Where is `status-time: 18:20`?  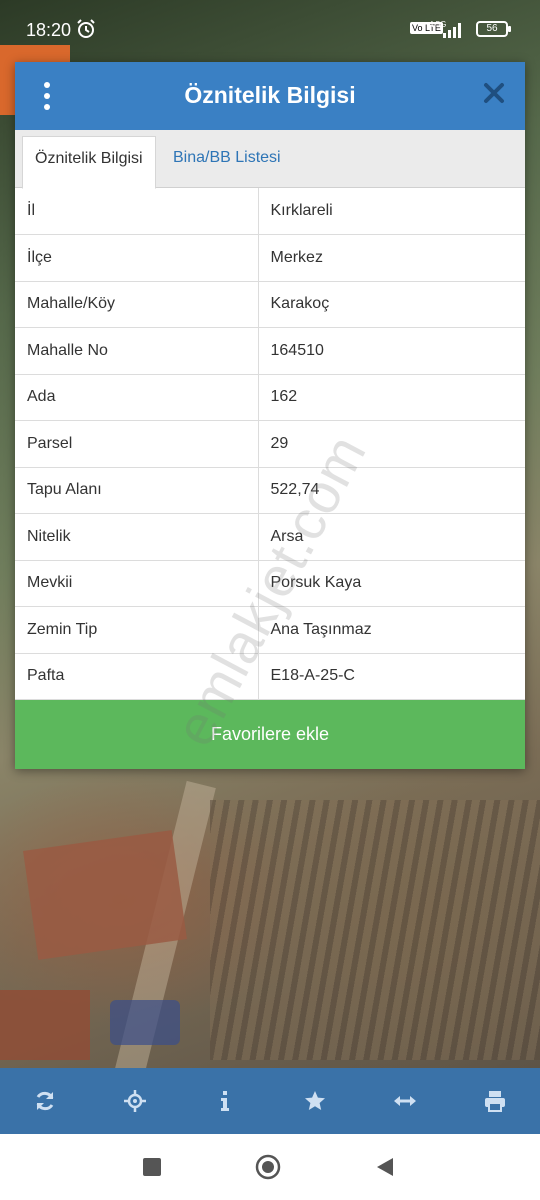
status-time: 18:20 is located at coordinates (49, 30).